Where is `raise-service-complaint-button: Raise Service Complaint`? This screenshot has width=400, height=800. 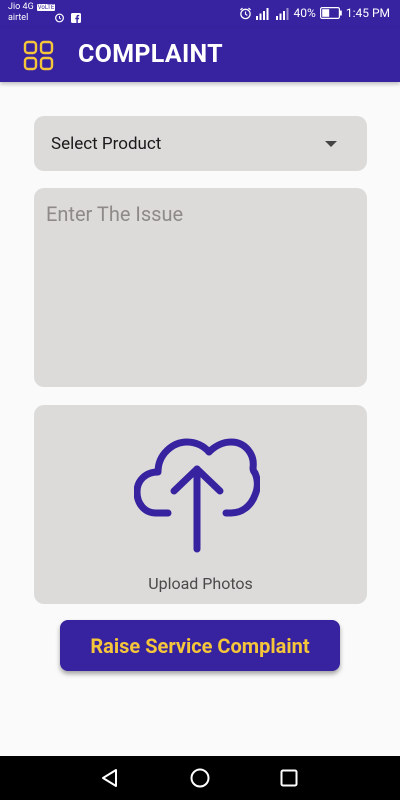
raise-service-complaint-button: Raise Service Complaint is located at coordinates (200, 645).